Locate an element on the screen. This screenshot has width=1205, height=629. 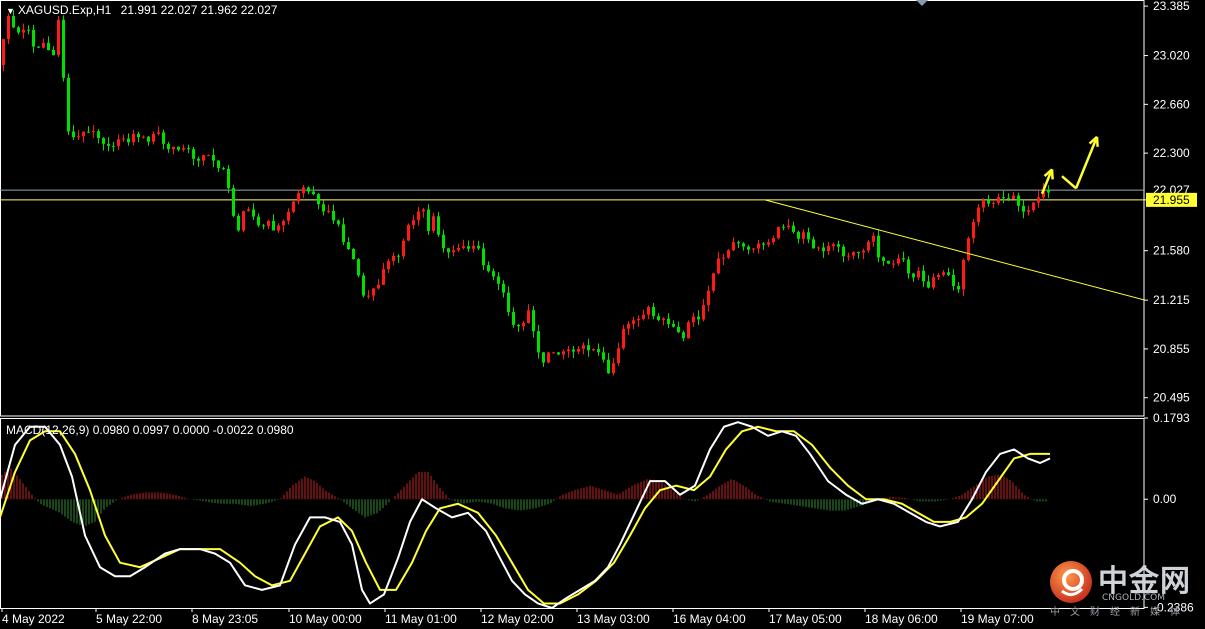
price-tick-label: 22.300 is located at coordinates (1171, 153).